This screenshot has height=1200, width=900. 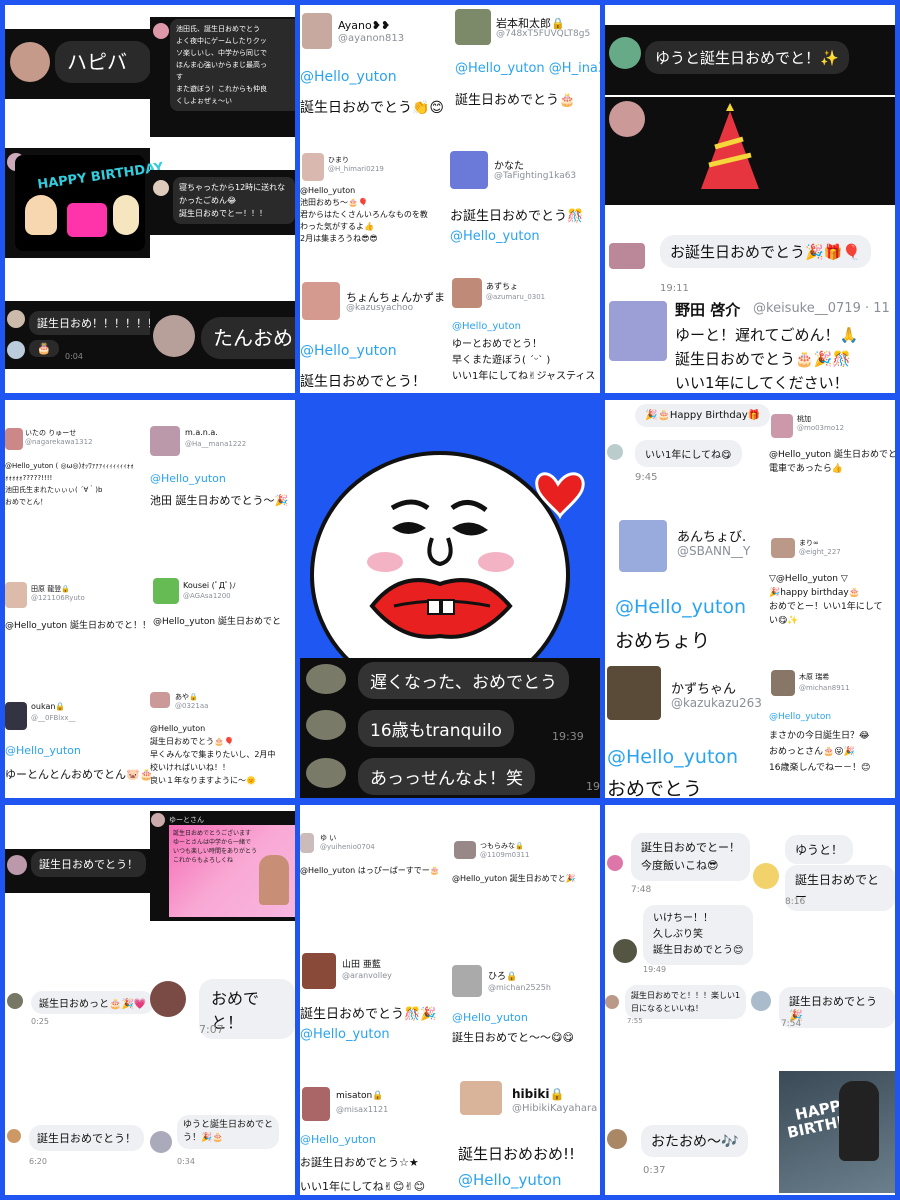 I want to click on tweet-text: お誕生日おめでとう🎊, so click(x=517, y=216).